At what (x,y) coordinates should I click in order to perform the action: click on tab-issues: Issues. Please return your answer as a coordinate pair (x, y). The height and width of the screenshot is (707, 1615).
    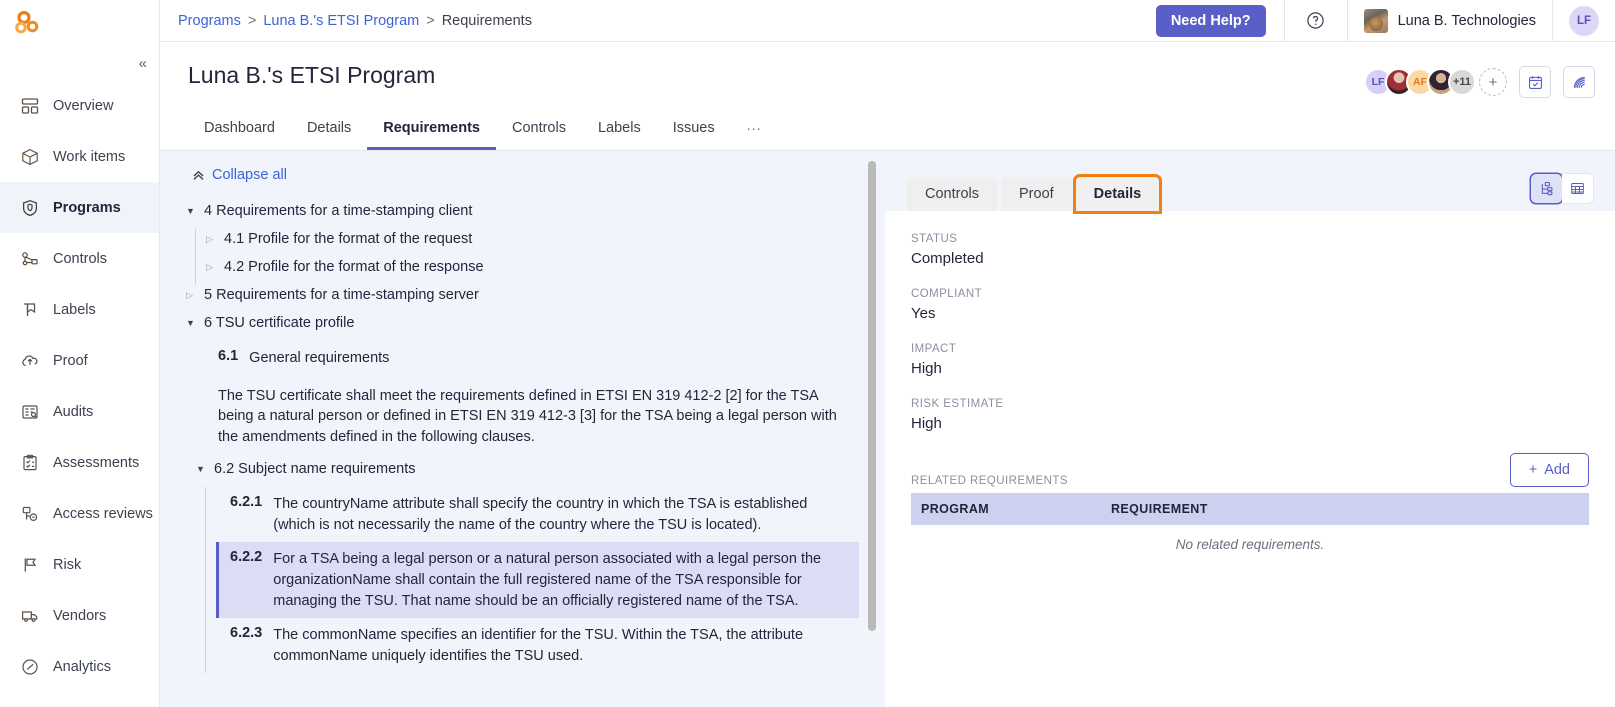
    Looking at the image, I should click on (694, 131).